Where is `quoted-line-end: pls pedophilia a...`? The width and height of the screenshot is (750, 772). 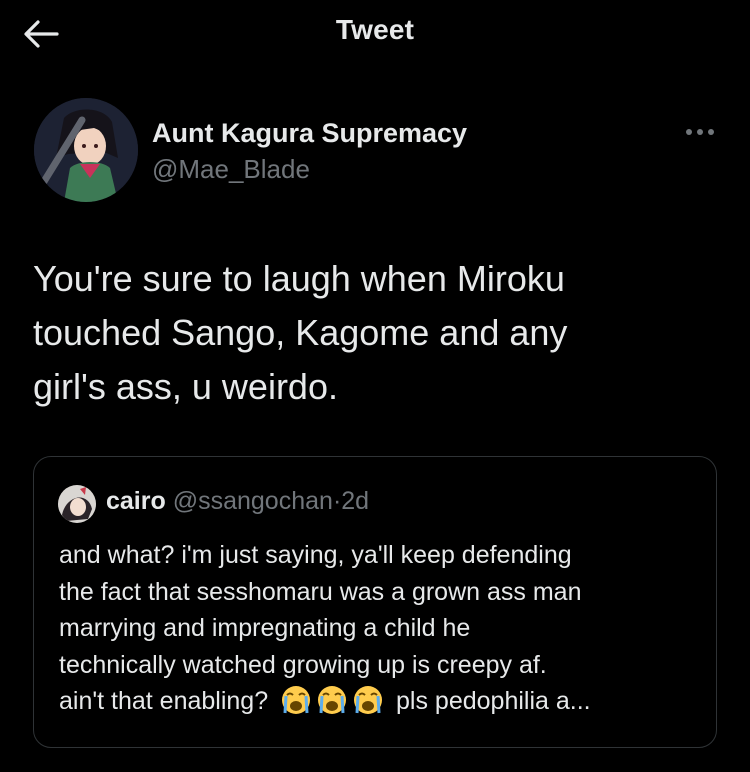 quoted-line-end: pls pedophilia a... is located at coordinates (493, 701).